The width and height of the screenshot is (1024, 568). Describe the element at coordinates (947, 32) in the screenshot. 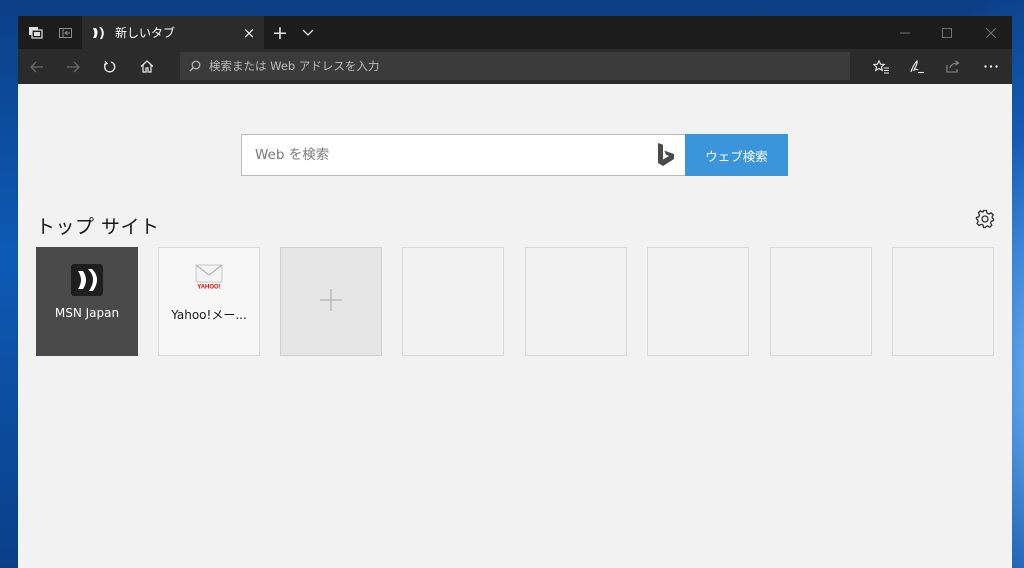

I see `maximize-icon` at that location.